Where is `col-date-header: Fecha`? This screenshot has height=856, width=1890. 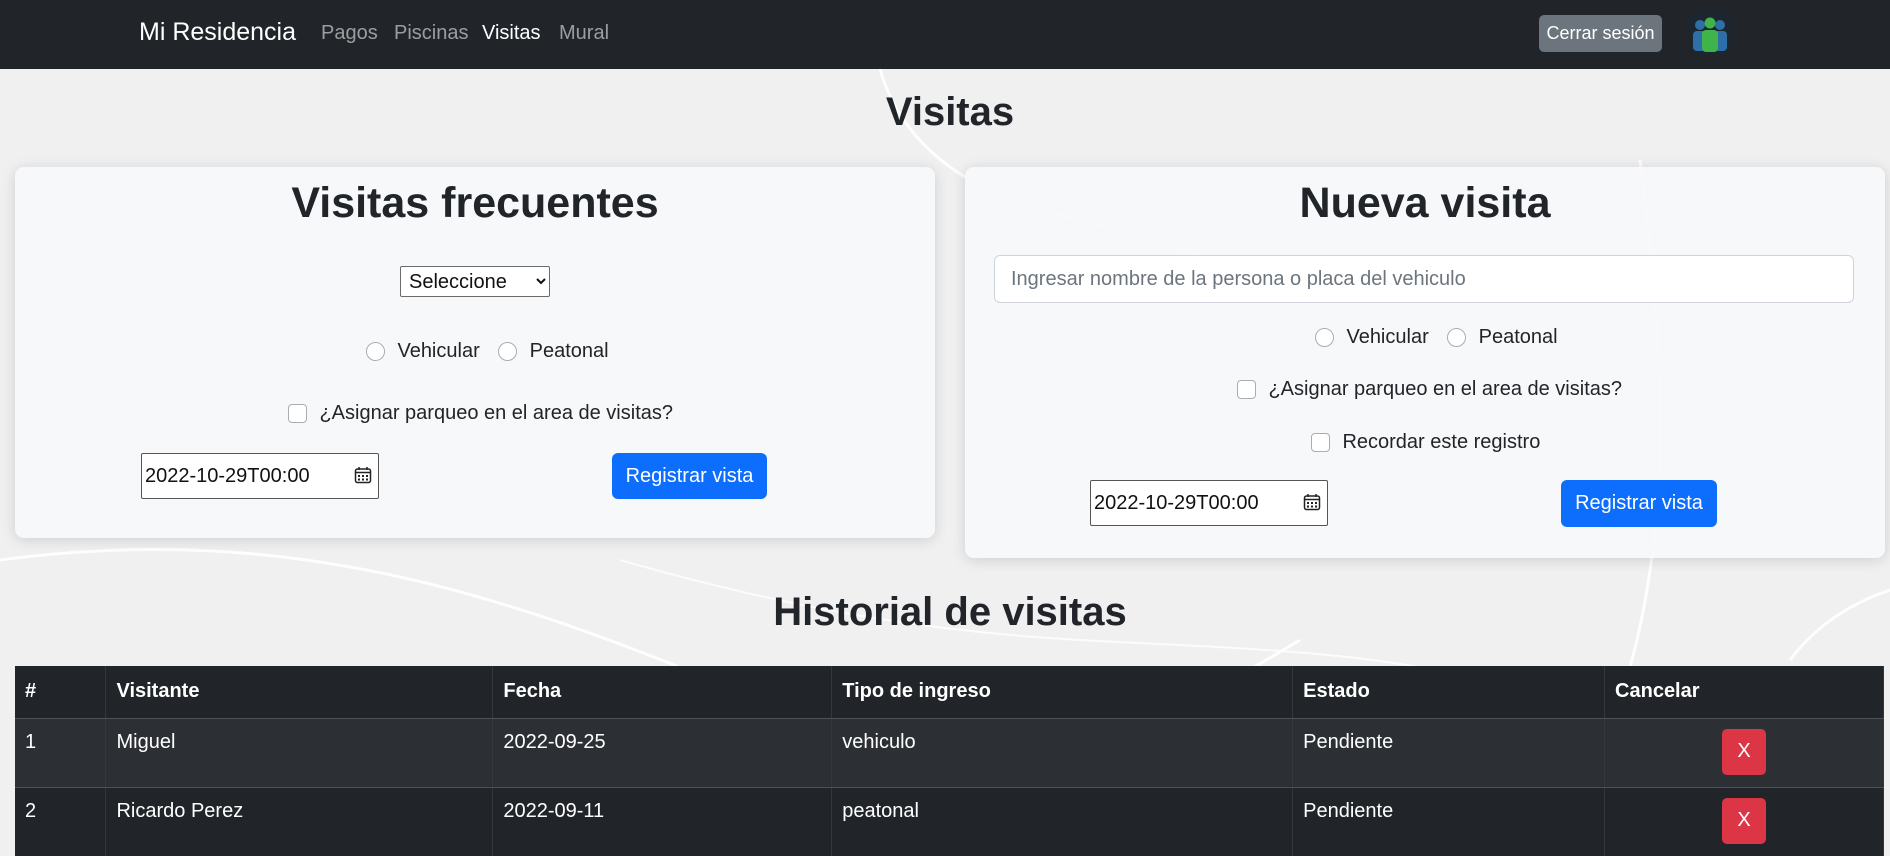 col-date-header: Fecha is located at coordinates (662, 692).